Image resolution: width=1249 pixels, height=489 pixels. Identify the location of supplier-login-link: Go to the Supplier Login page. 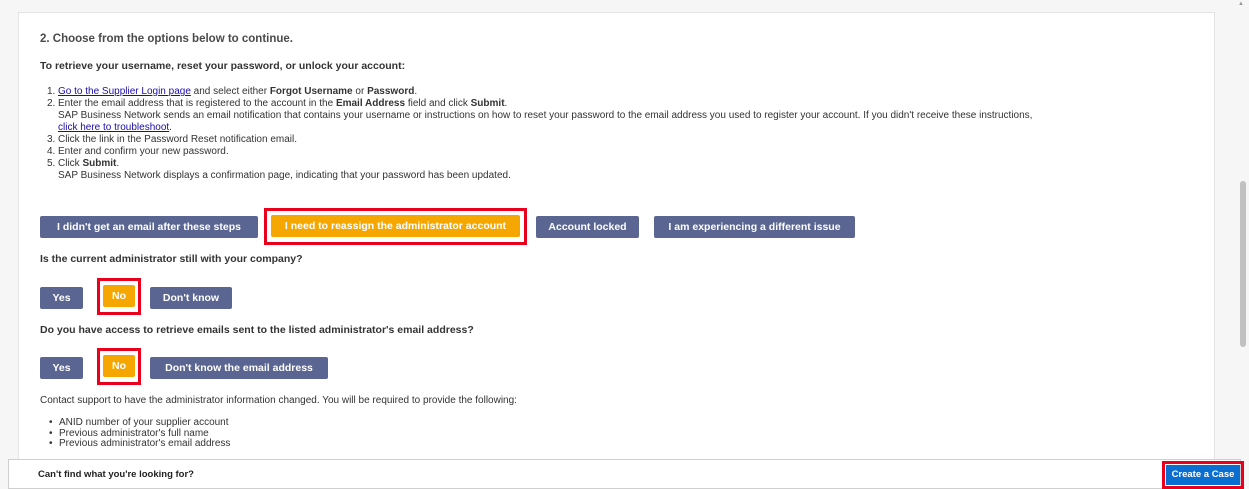
(124, 91).